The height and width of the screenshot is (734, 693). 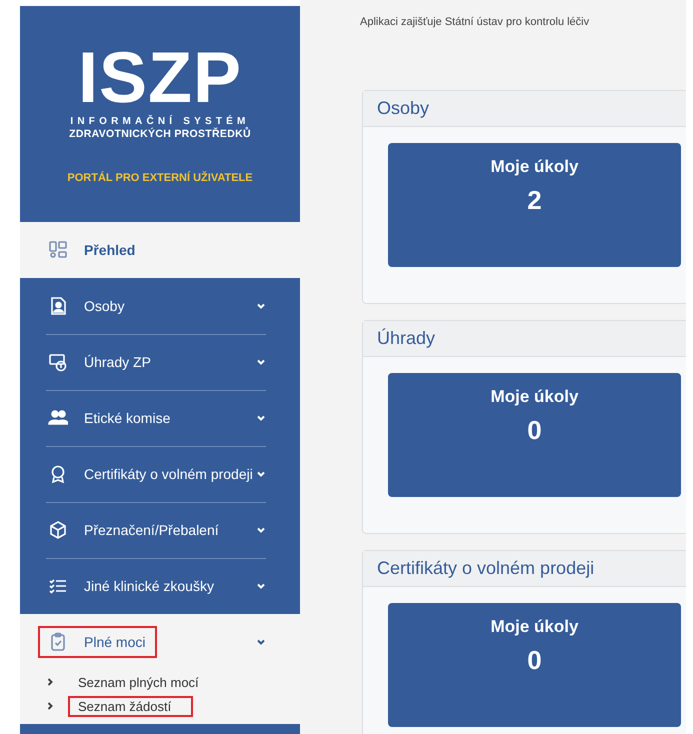 I want to click on notice-text: Aplikaci zajišťuje Státní ústav pro kontrolu léčiv, so click(x=475, y=22).